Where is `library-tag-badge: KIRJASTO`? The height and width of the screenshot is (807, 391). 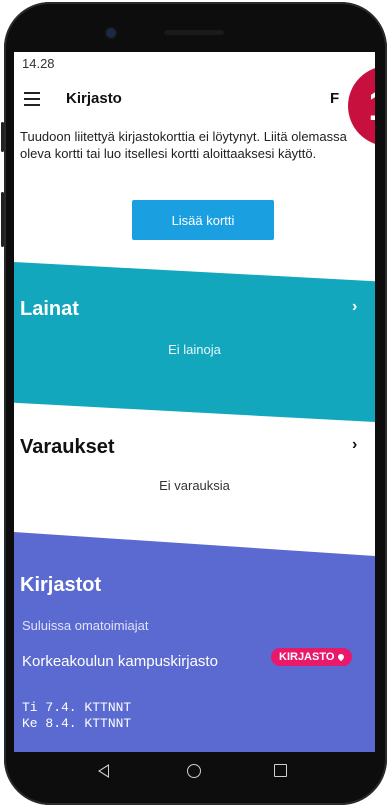
library-tag-badge: KIRJASTO is located at coordinates (312, 657).